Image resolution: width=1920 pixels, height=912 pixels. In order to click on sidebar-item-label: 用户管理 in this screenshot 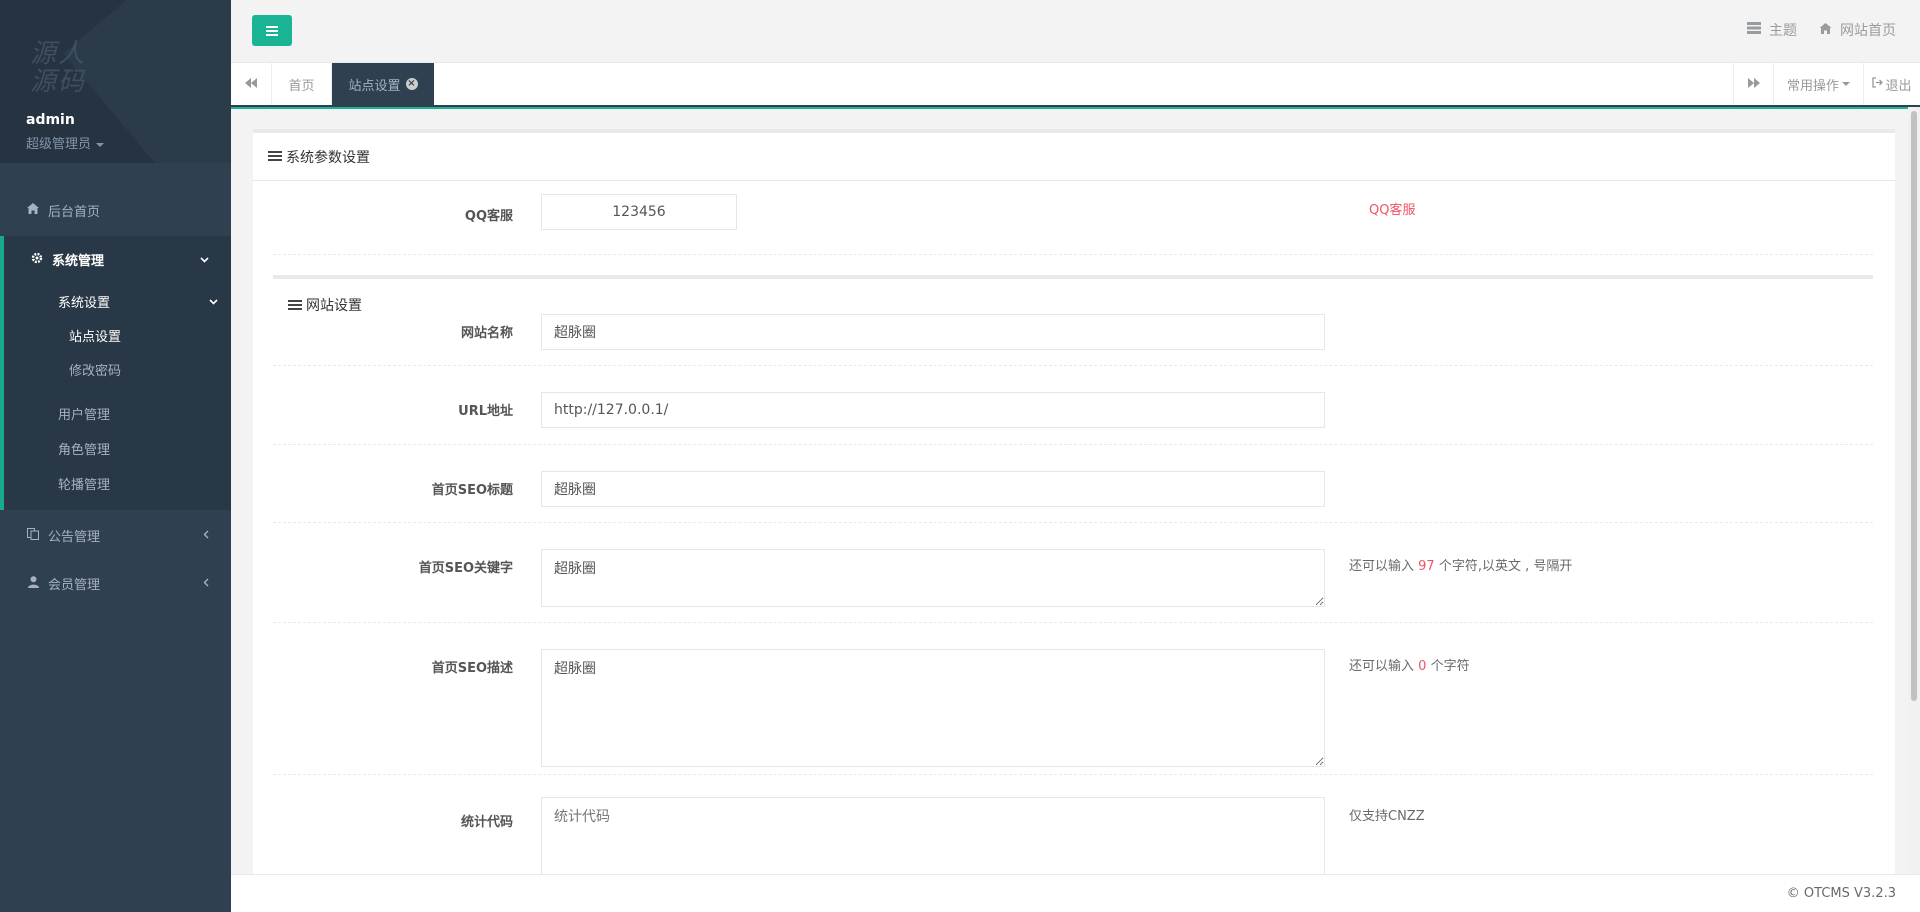, I will do `click(84, 415)`.